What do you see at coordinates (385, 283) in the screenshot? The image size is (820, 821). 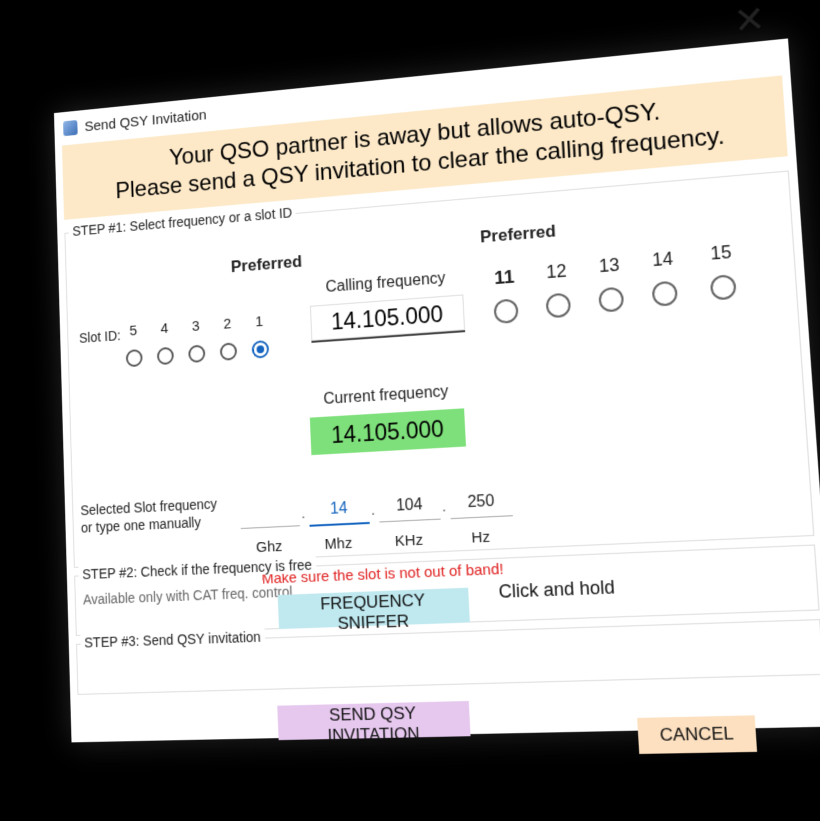 I see `calling-frequency-caption: Calling frequency` at bounding box center [385, 283].